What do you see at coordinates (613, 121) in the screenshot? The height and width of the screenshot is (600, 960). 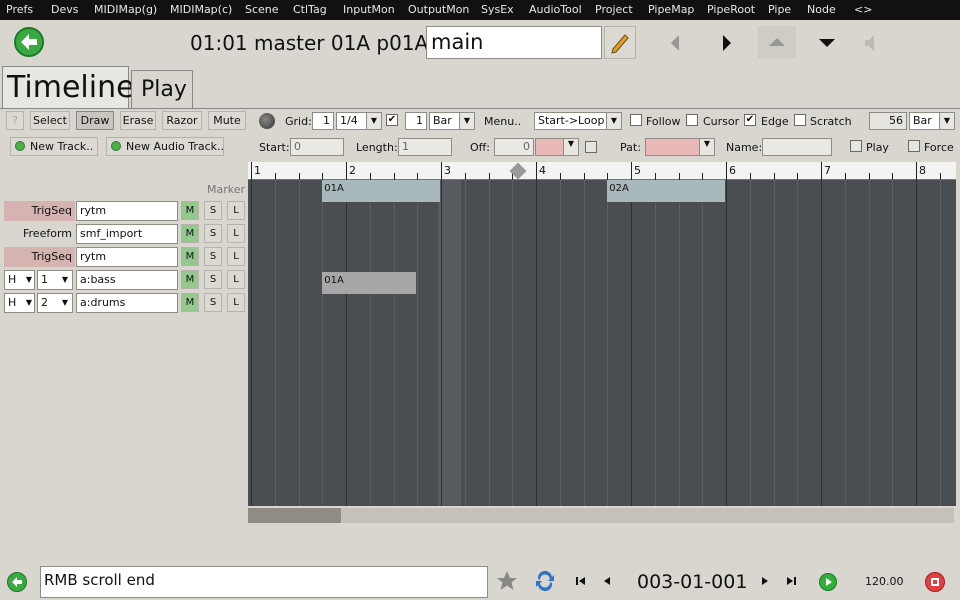 I see `chevron-down-icon: ▼` at bounding box center [613, 121].